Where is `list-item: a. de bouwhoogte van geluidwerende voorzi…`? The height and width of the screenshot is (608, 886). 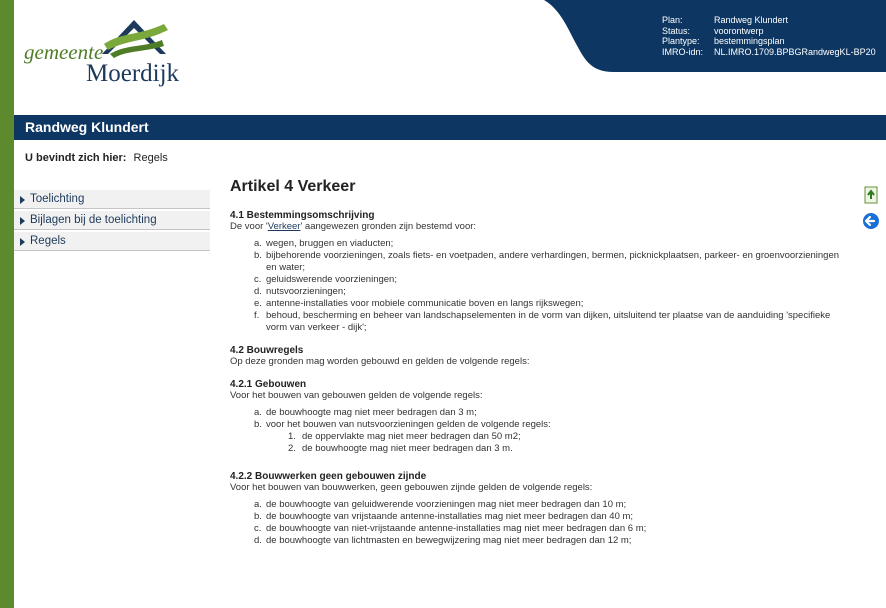
list-item: a. de bouwhoogte van geluidwerende voorzi… is located at coordinates (540, 505).